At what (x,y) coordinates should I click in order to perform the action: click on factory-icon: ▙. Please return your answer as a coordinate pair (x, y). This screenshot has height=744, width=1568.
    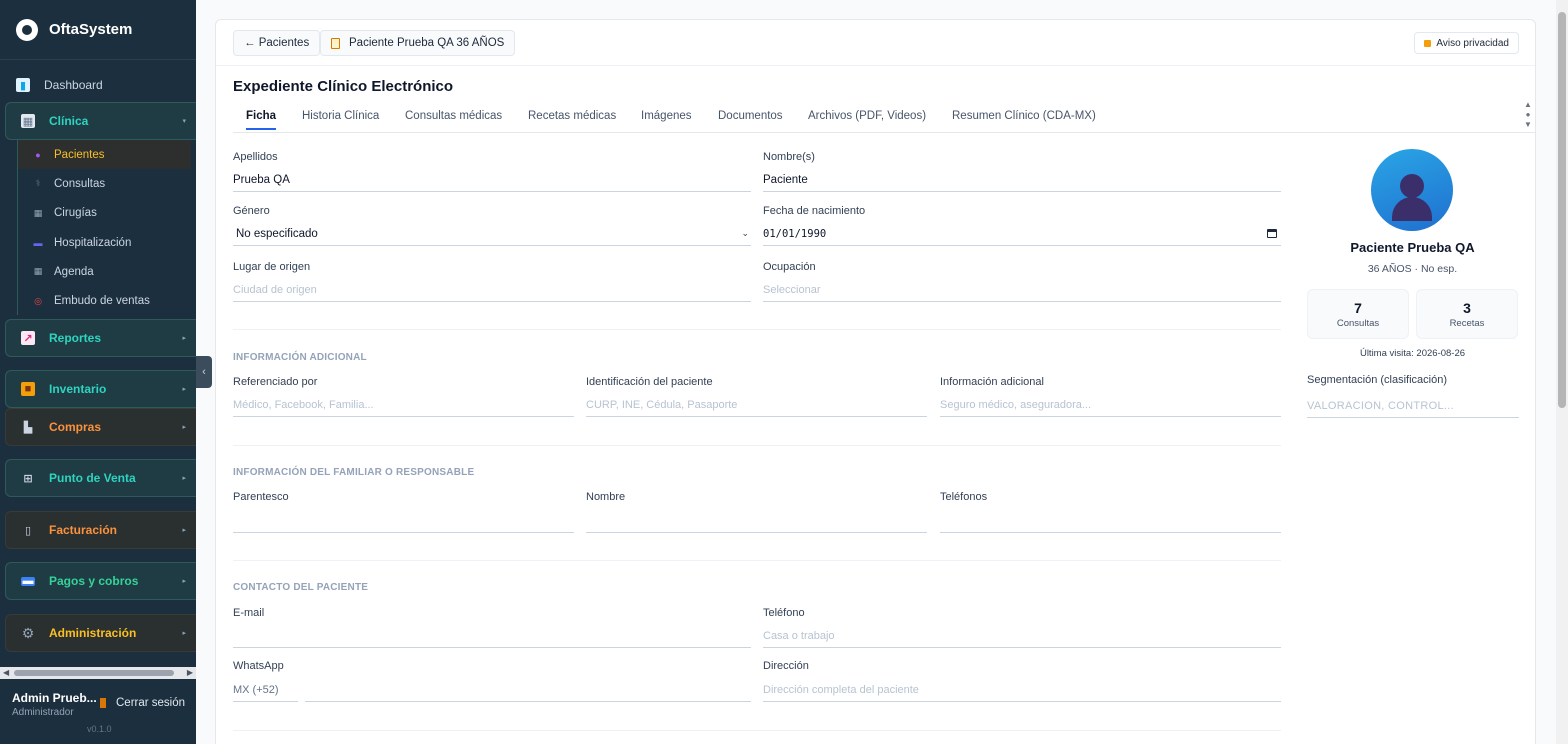
    Looking at the image, I should click on (28, 427).